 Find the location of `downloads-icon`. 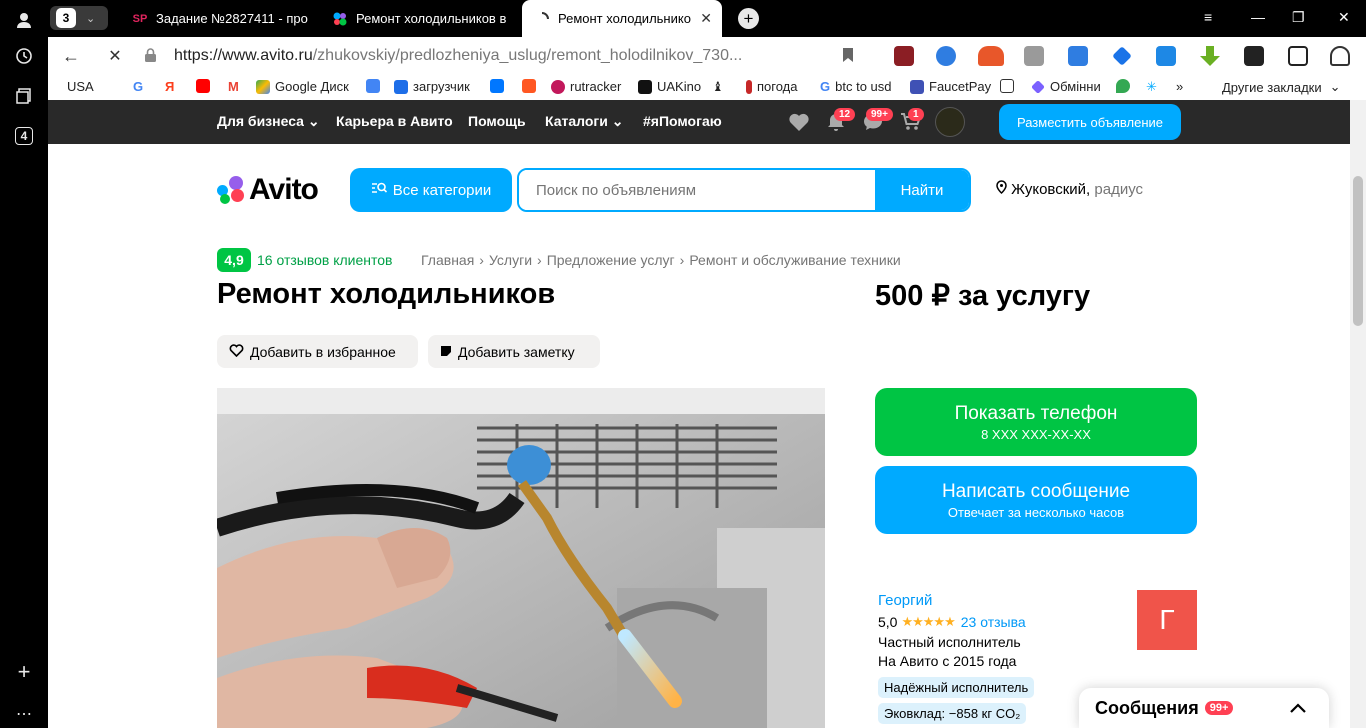

downloads-icon is located at coordinates (1340, 56).